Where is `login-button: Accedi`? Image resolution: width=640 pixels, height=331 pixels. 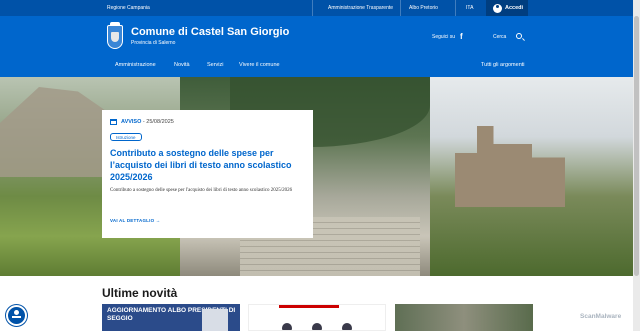
login-button: Accedi is located at coordinates (507, 8).